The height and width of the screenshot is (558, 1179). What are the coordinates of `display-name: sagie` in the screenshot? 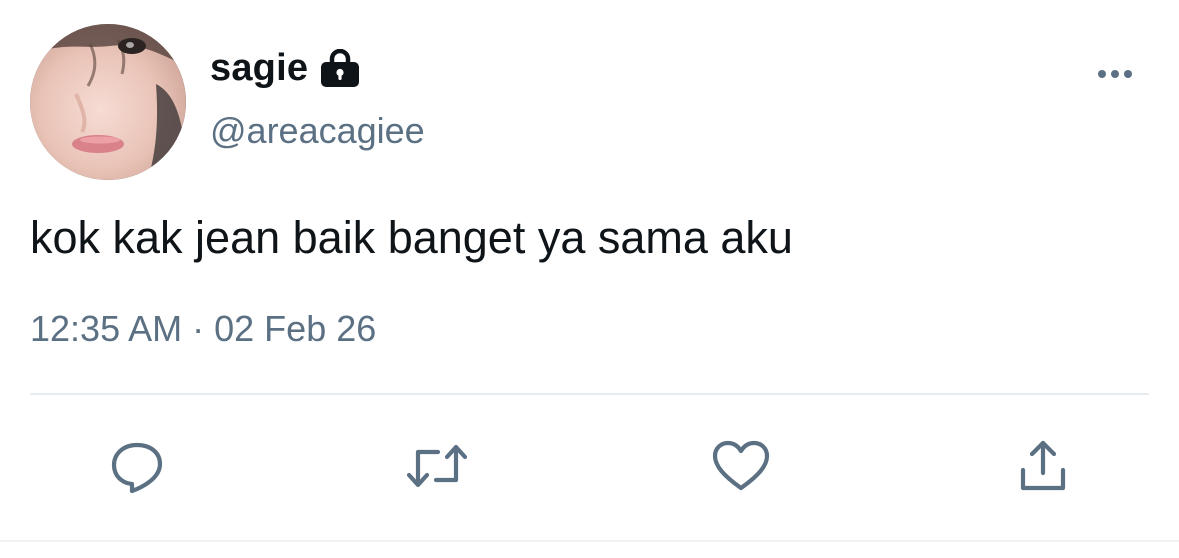 It's located at (259, 68).